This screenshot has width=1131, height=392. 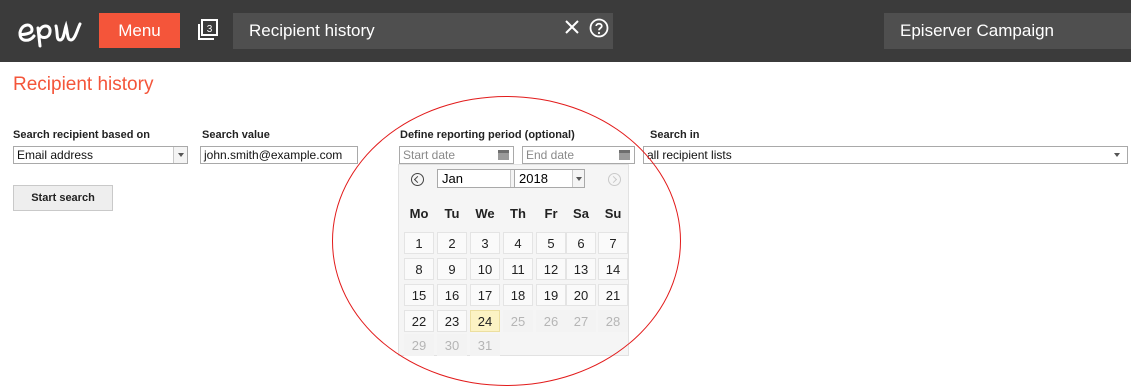 What do you see at coordinates (613, 269) in the screenshot?
I see `day-cell: 14` at bounding box center [613, 269].